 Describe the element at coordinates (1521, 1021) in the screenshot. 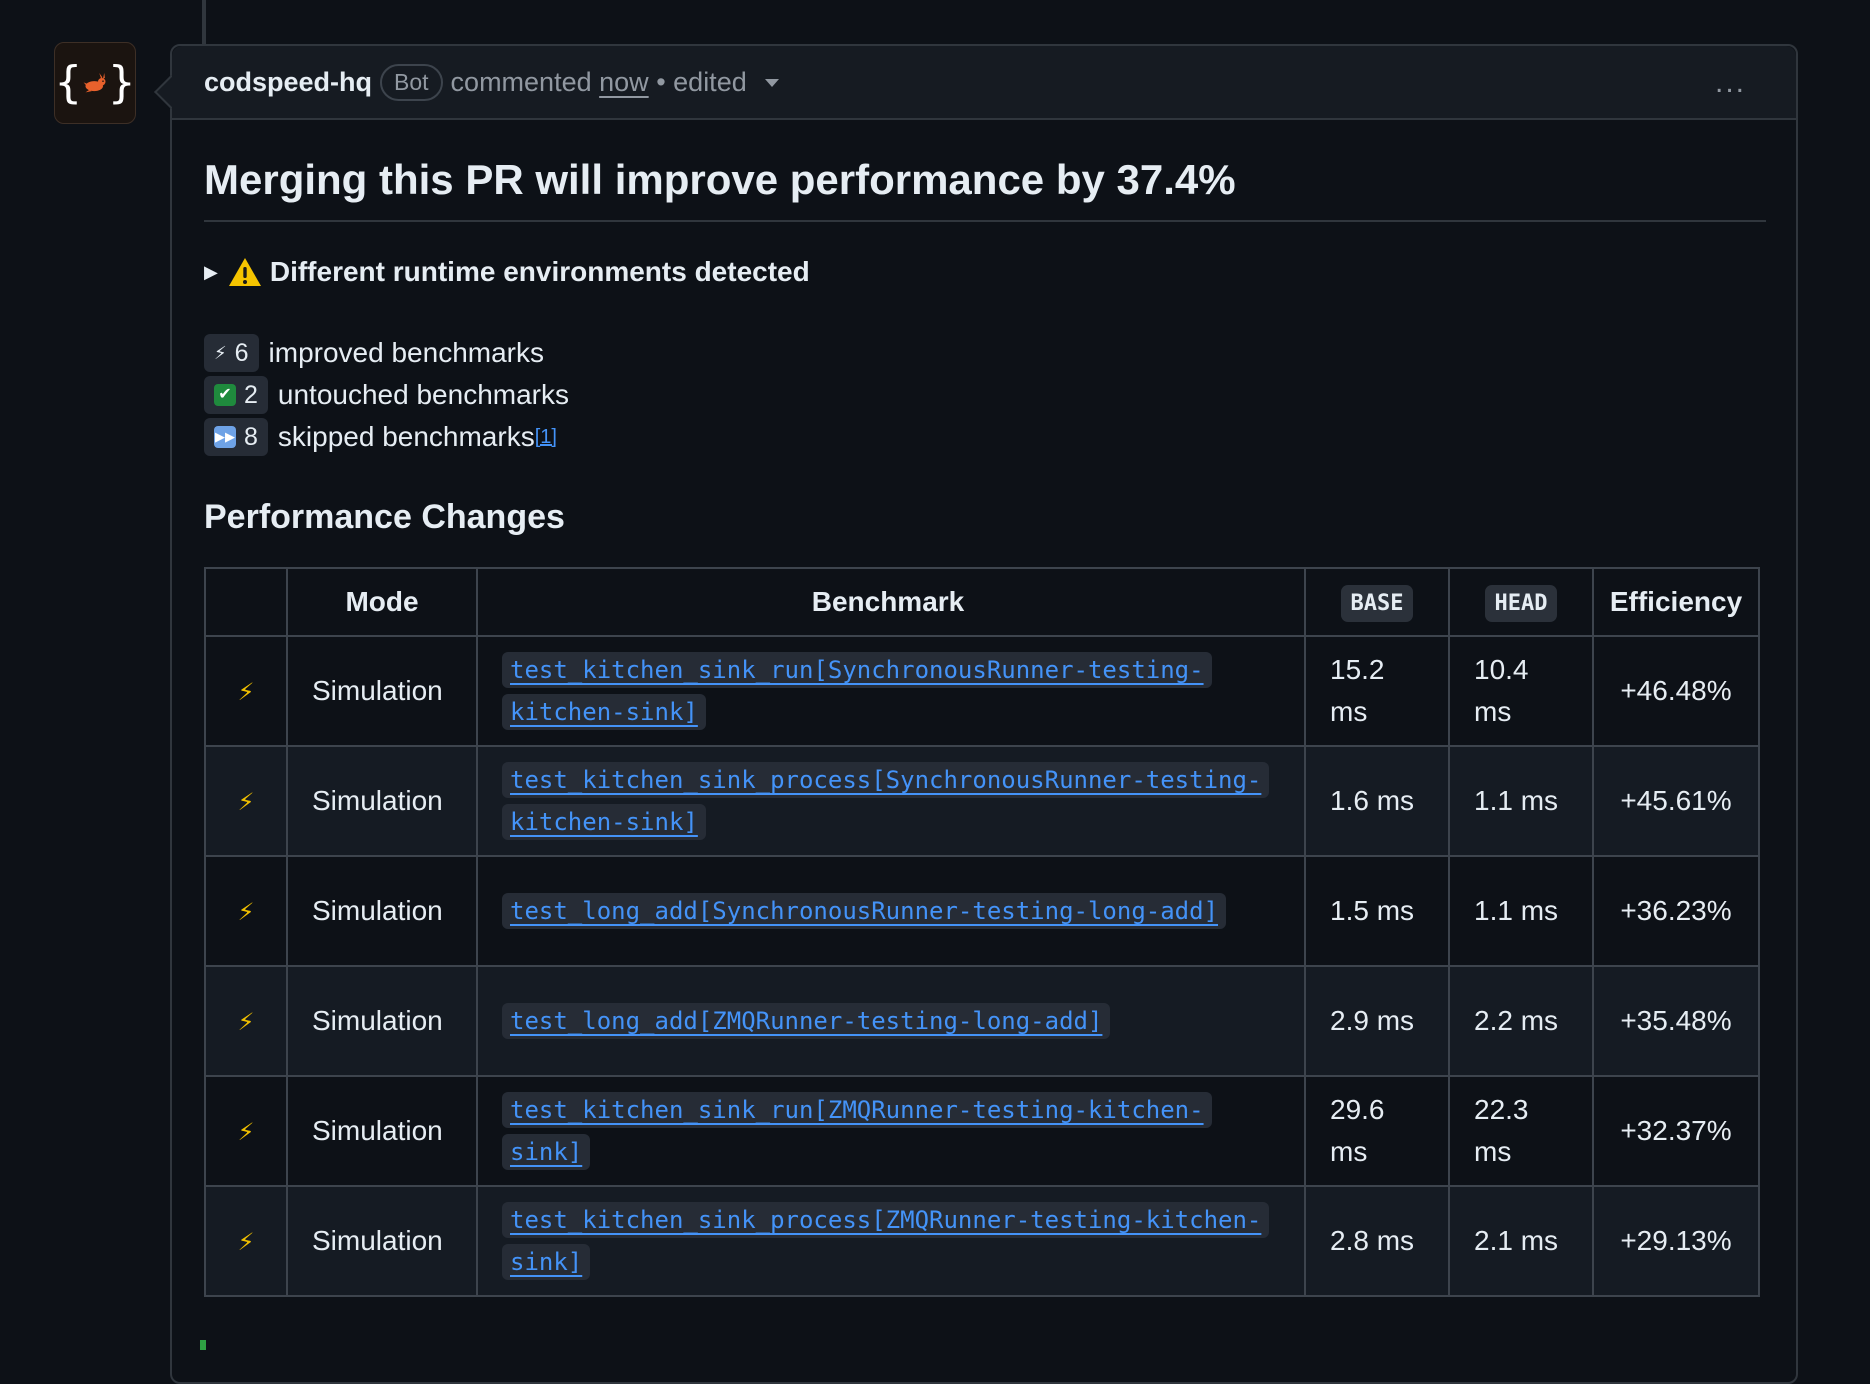

I see `head-cell: 2.2 ms` at that location.